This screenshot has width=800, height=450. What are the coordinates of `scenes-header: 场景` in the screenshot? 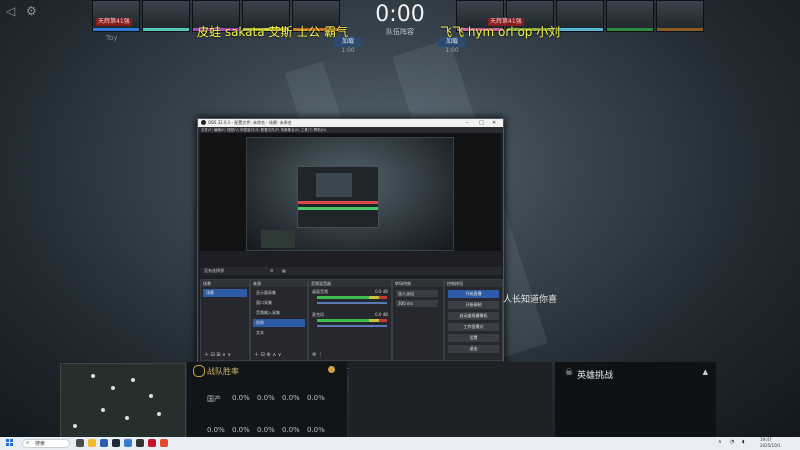 It's located at (225, 283).